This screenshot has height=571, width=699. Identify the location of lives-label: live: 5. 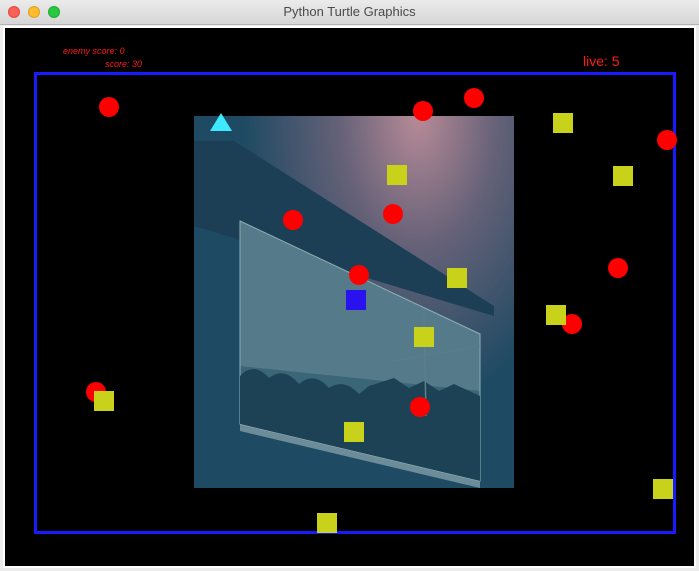
(601, 61).